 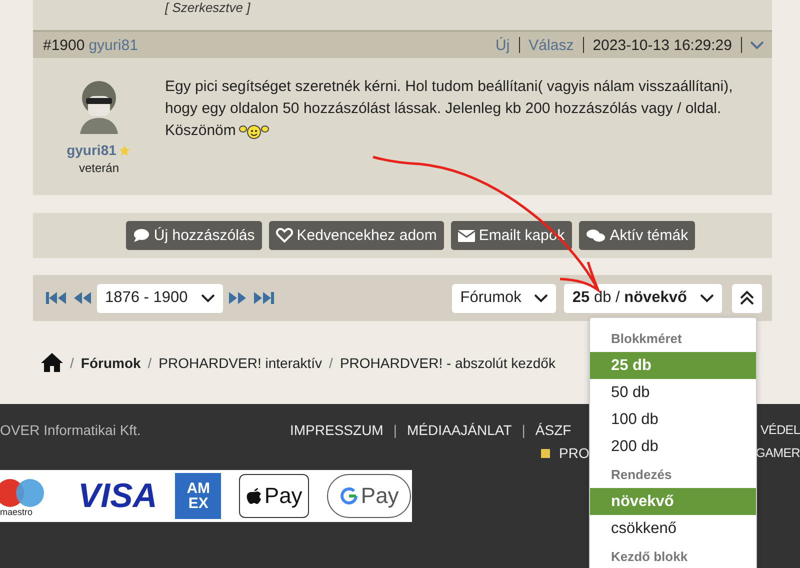 What do you see at coordinates (504, 298) in the screenshot?
I see `forums-select: Fórumok` at bounding box center [504, 298].